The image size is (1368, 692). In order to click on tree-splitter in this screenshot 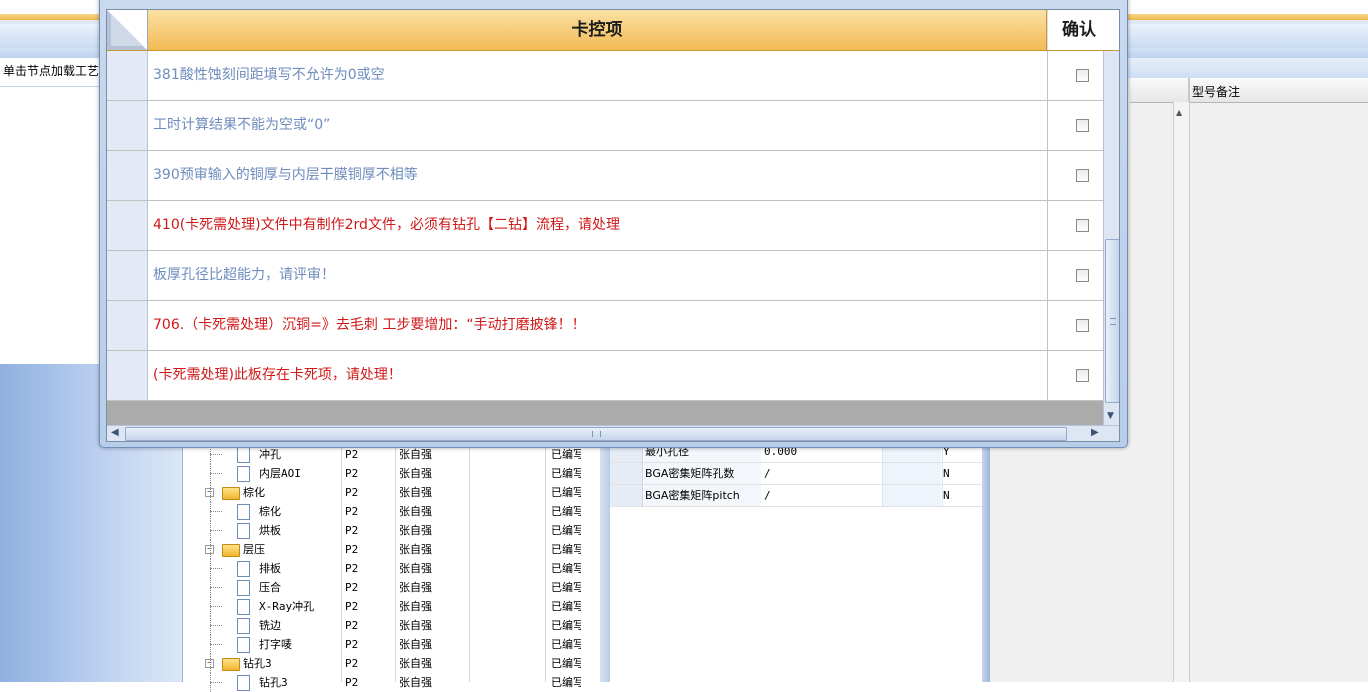, I will do `click(605, 561)`.